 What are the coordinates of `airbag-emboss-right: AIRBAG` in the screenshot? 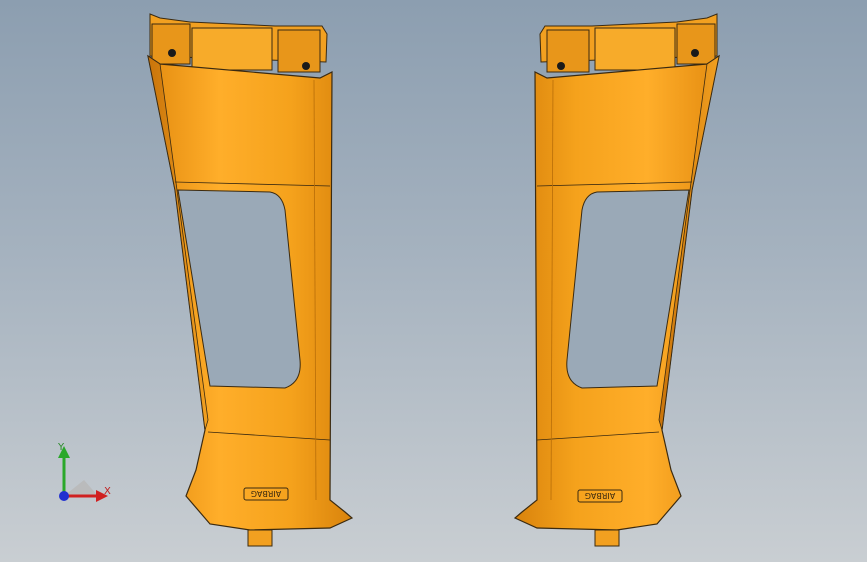 It's located at (600, 495).